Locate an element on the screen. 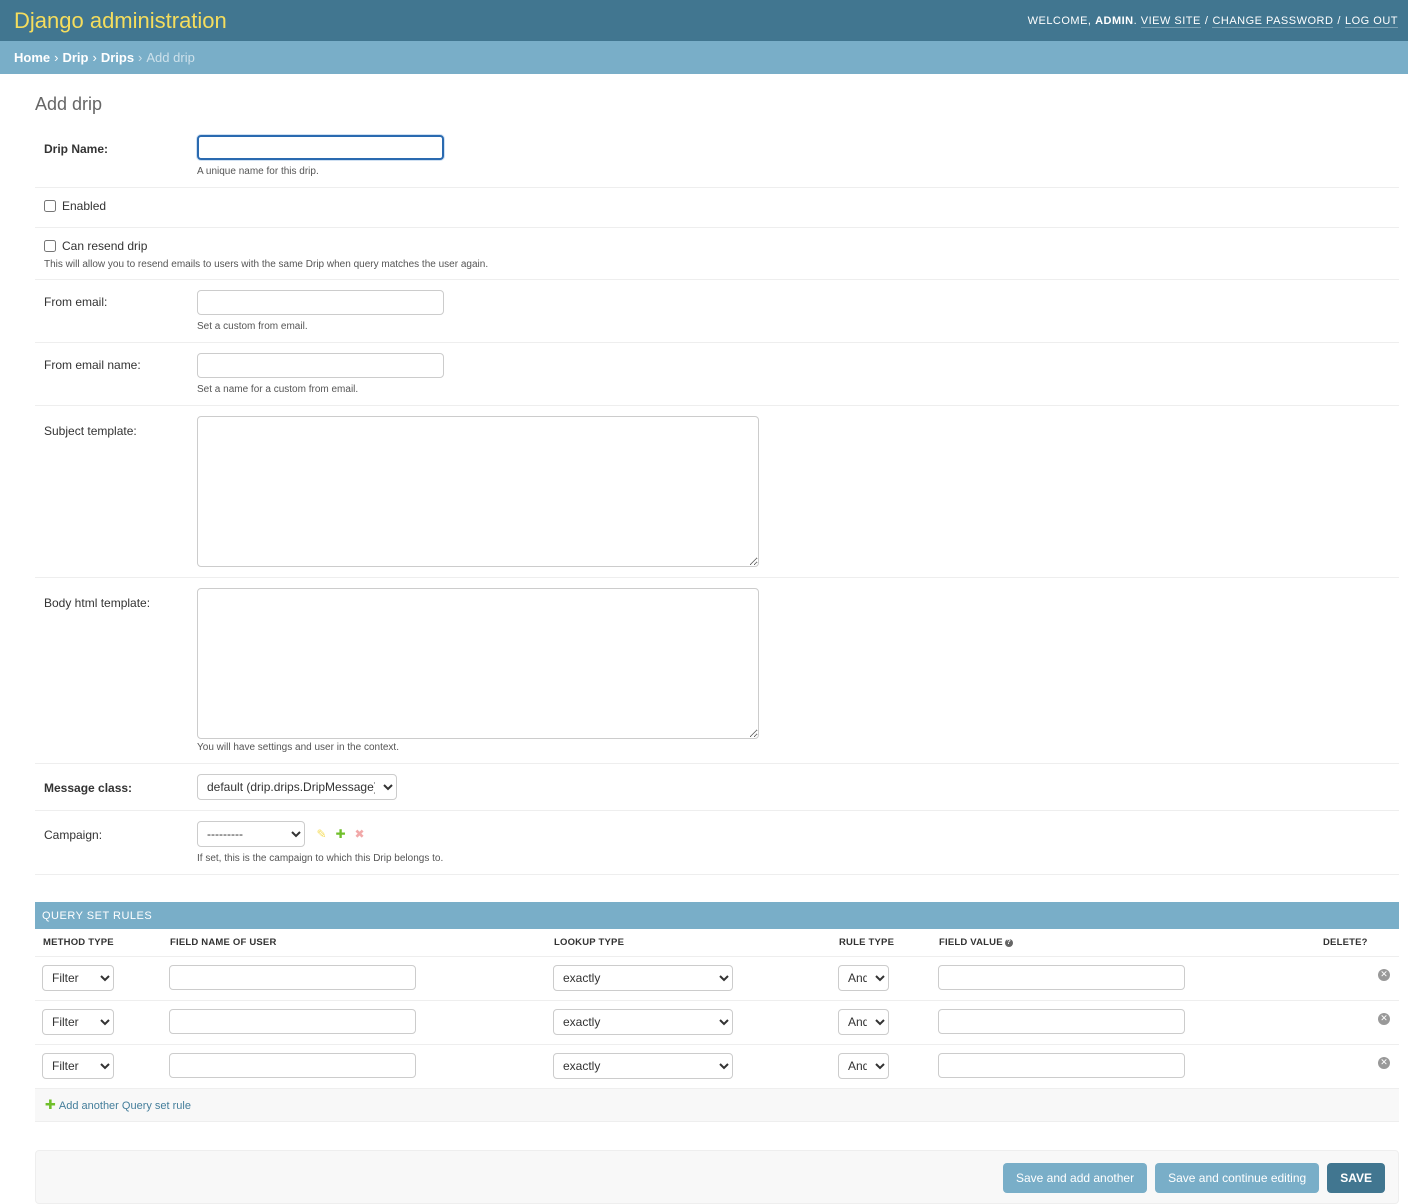  enabled-row: Enabled is located at coordinates (717, 208).